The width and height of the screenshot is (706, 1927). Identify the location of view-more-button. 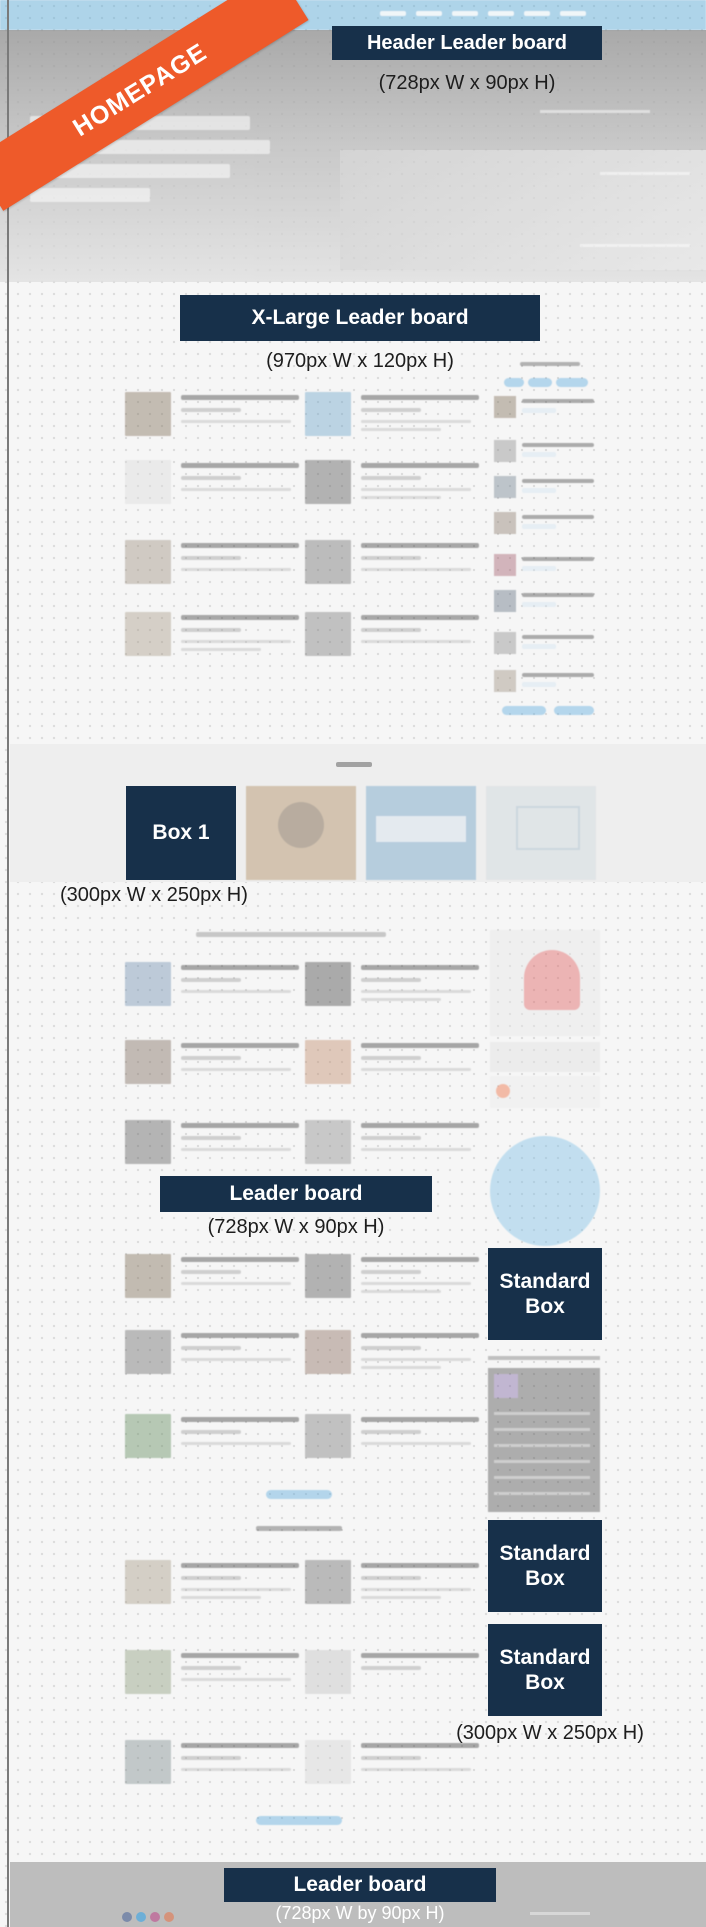
(299, 1820).